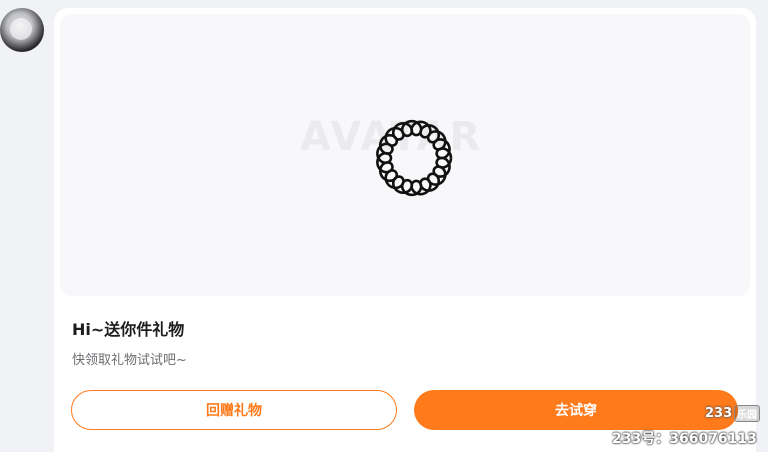 This screenshot has height=452, width=768. I want to click on try-on-label: 去试穿, so click(576, 411).